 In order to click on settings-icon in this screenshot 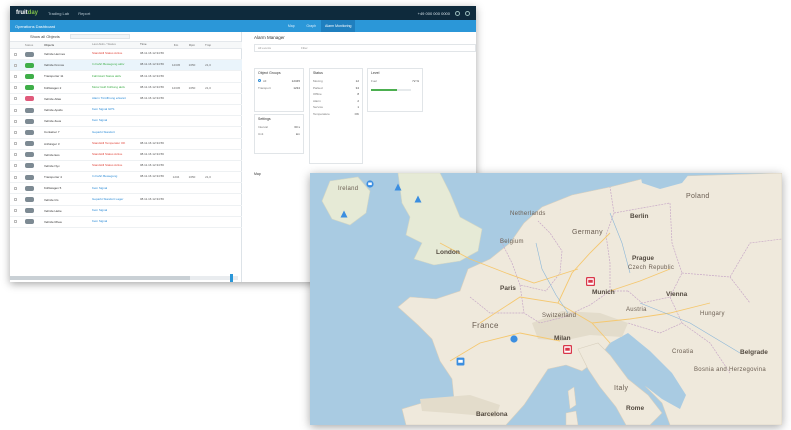, I will do `click(457, 13)`.